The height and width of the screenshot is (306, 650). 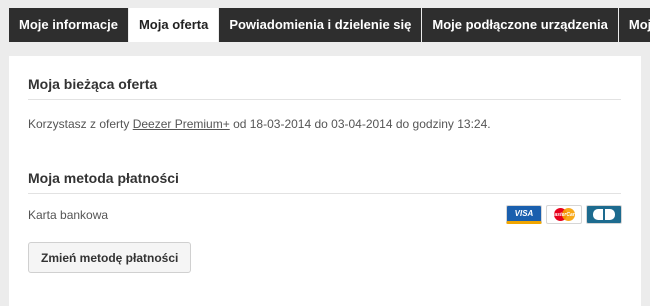 I want to click on tab-notifications-sharing: Powiadomienia i dzielenie się, so click(x=321, y=25).